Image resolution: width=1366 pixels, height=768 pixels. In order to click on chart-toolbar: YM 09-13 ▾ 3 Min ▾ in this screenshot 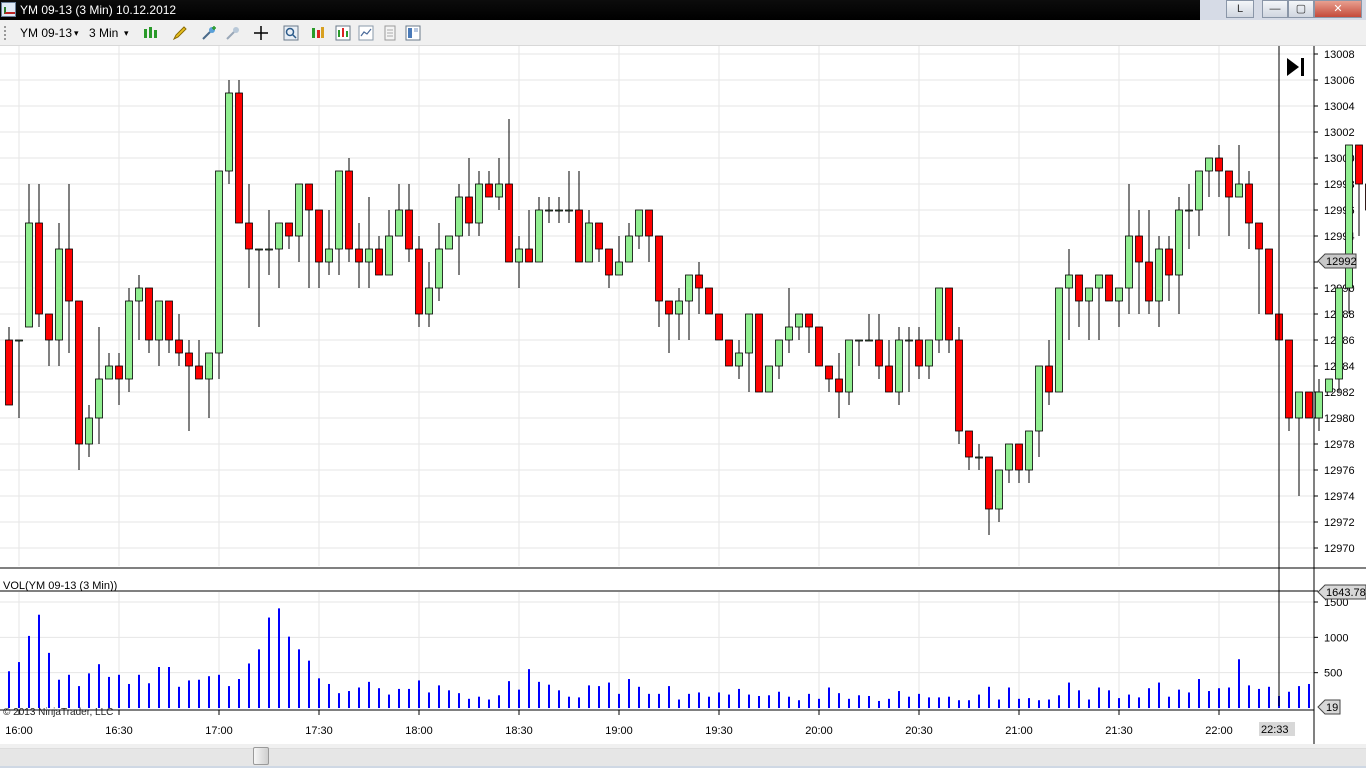, I will do `click(683, 33)`.